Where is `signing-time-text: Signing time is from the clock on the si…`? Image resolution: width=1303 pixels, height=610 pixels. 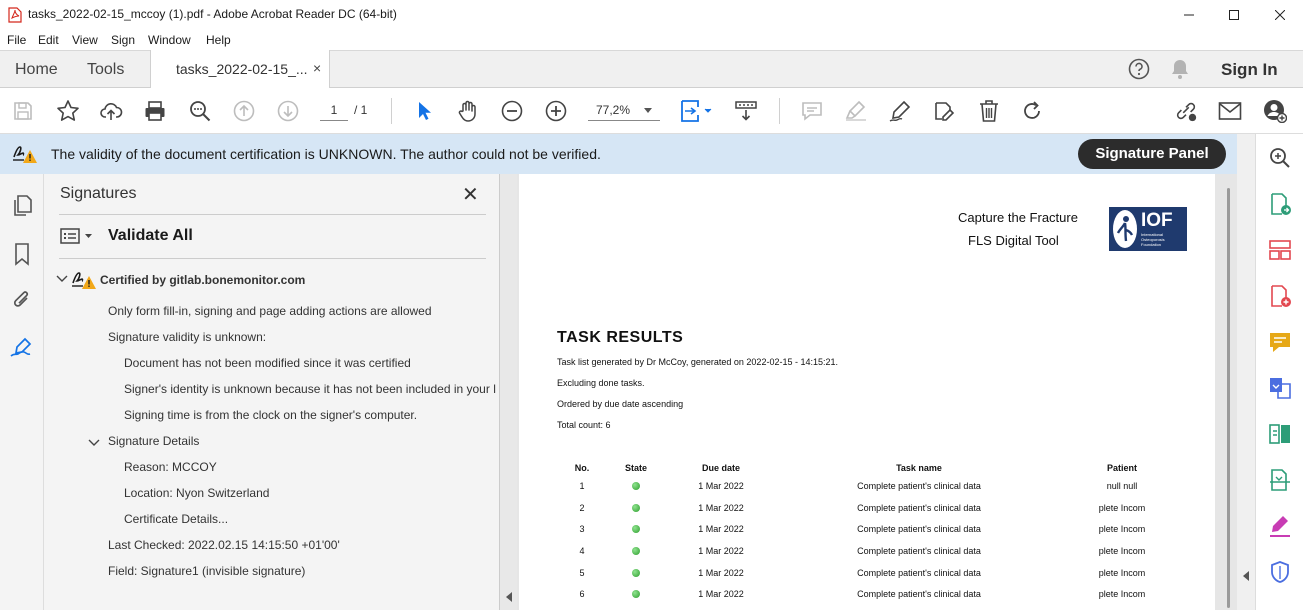
signing-time-text: Signing time is from the clock on the si… is located at coordinates (271, 415).